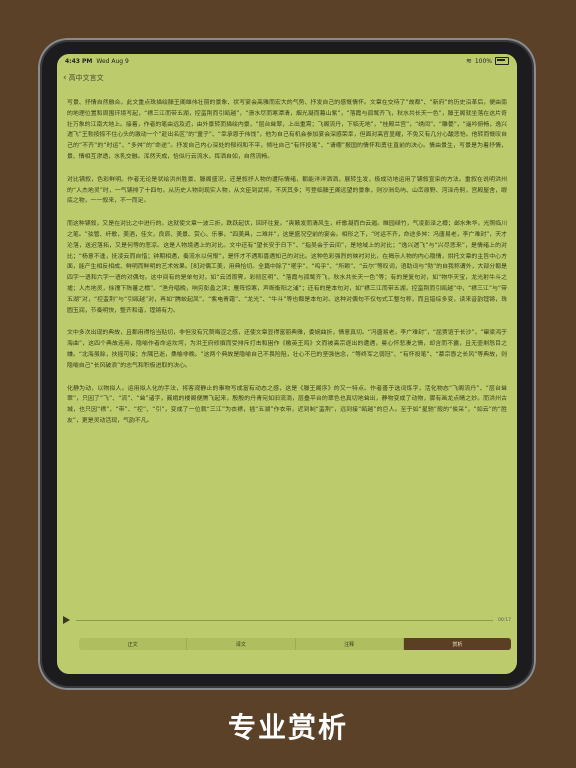  I want to click on back-label: 高中文言文, so click(86, 78).